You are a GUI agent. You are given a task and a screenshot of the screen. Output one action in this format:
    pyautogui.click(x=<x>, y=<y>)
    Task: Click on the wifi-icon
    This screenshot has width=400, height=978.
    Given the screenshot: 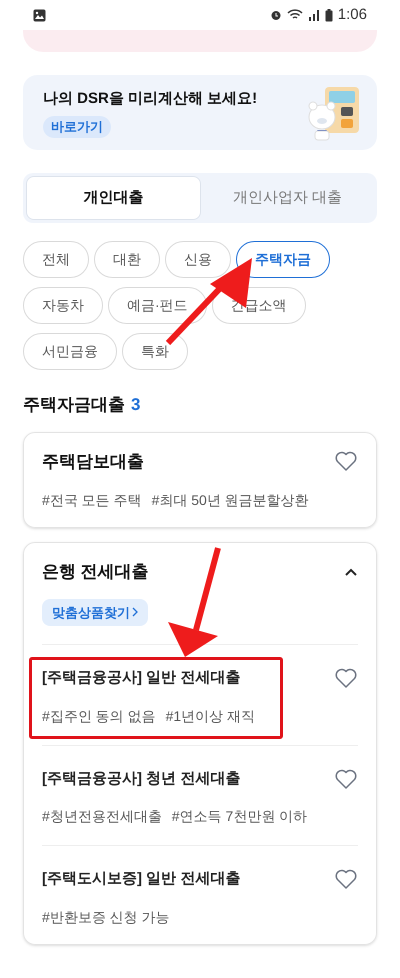 What is the action you would take?
    pyautogui.click(x=294, y=15)
    